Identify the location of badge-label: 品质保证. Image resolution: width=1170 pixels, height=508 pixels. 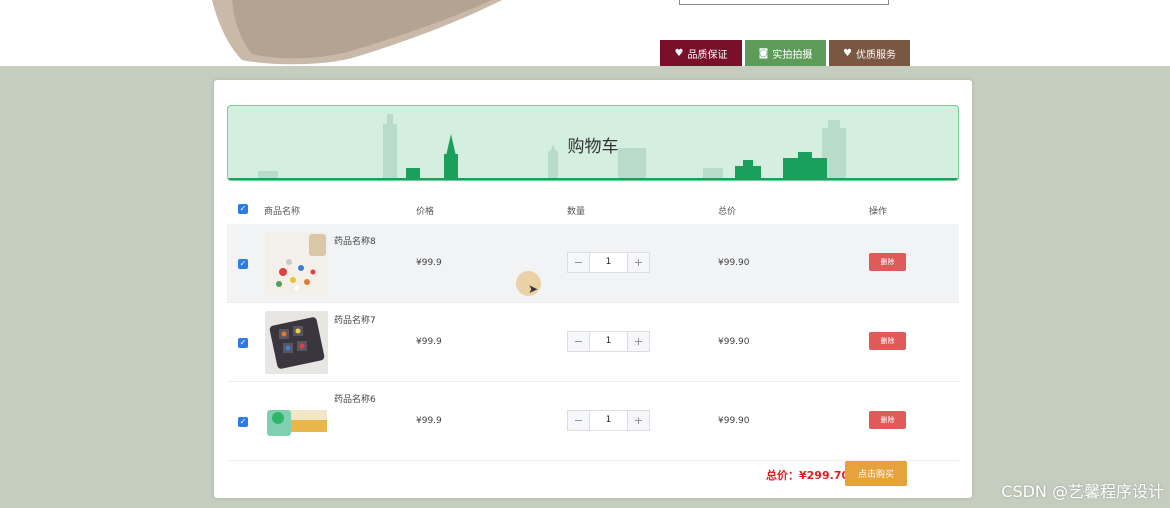
(707, 55).